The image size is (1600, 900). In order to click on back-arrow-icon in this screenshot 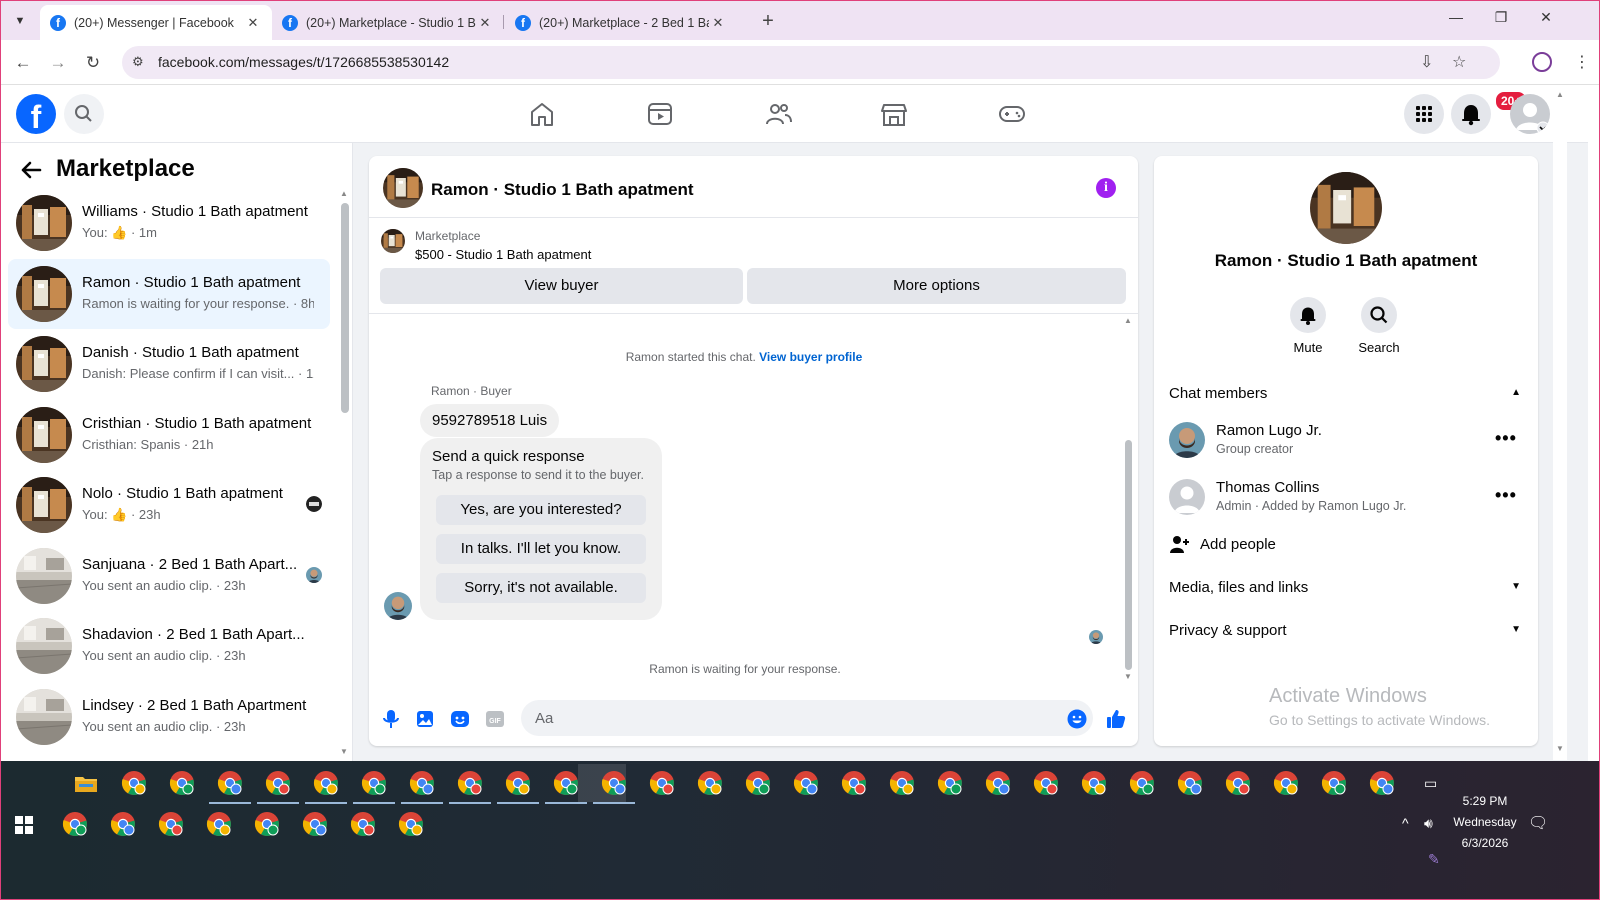, I will do `click(31, 170)`.